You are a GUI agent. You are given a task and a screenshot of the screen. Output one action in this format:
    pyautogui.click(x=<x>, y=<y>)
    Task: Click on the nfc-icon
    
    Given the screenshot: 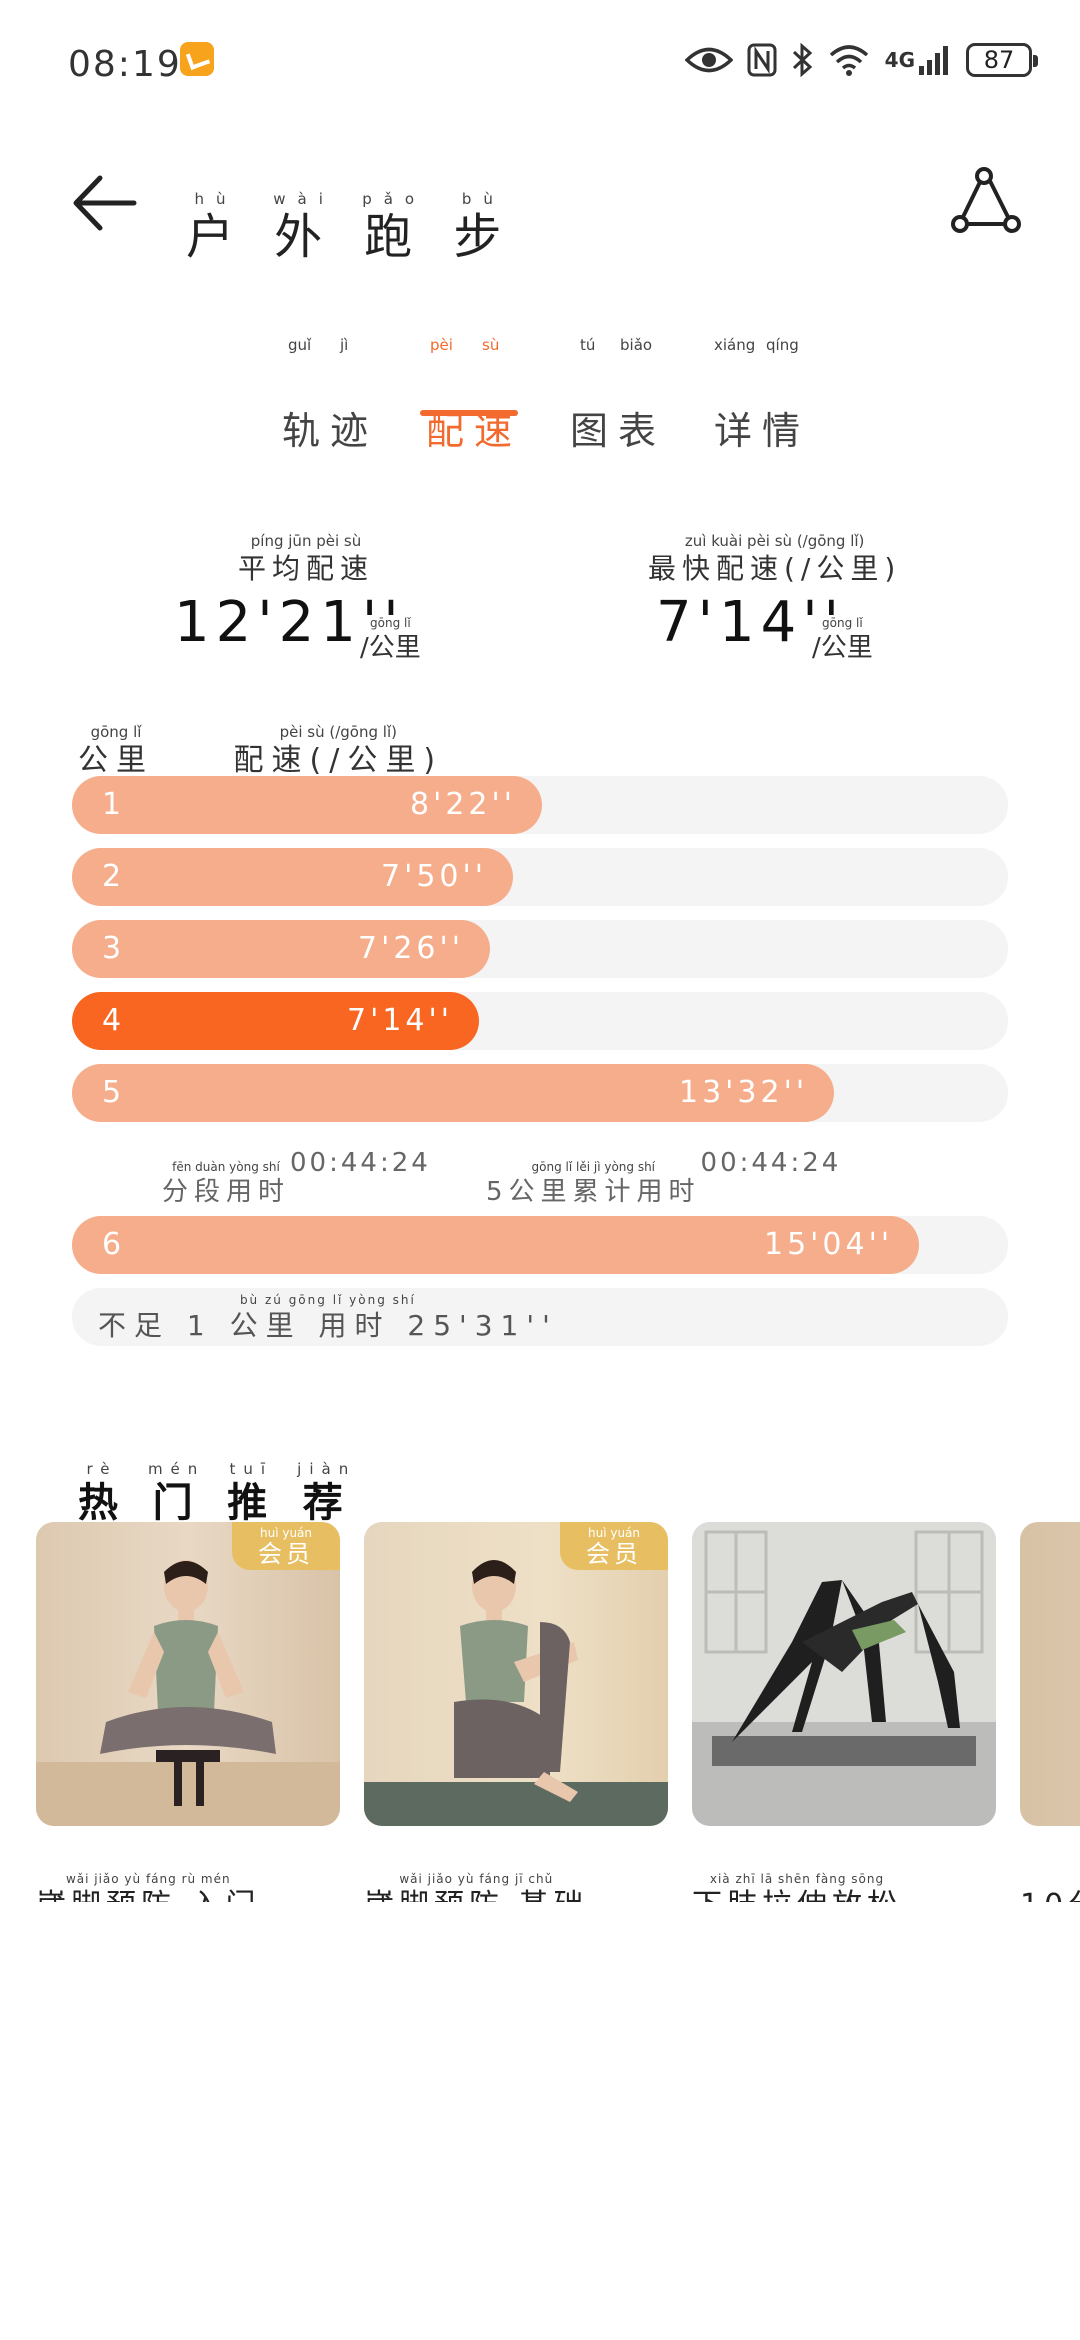 What is the action you would take?
    pyautogui.click(x=762, y=60)
    